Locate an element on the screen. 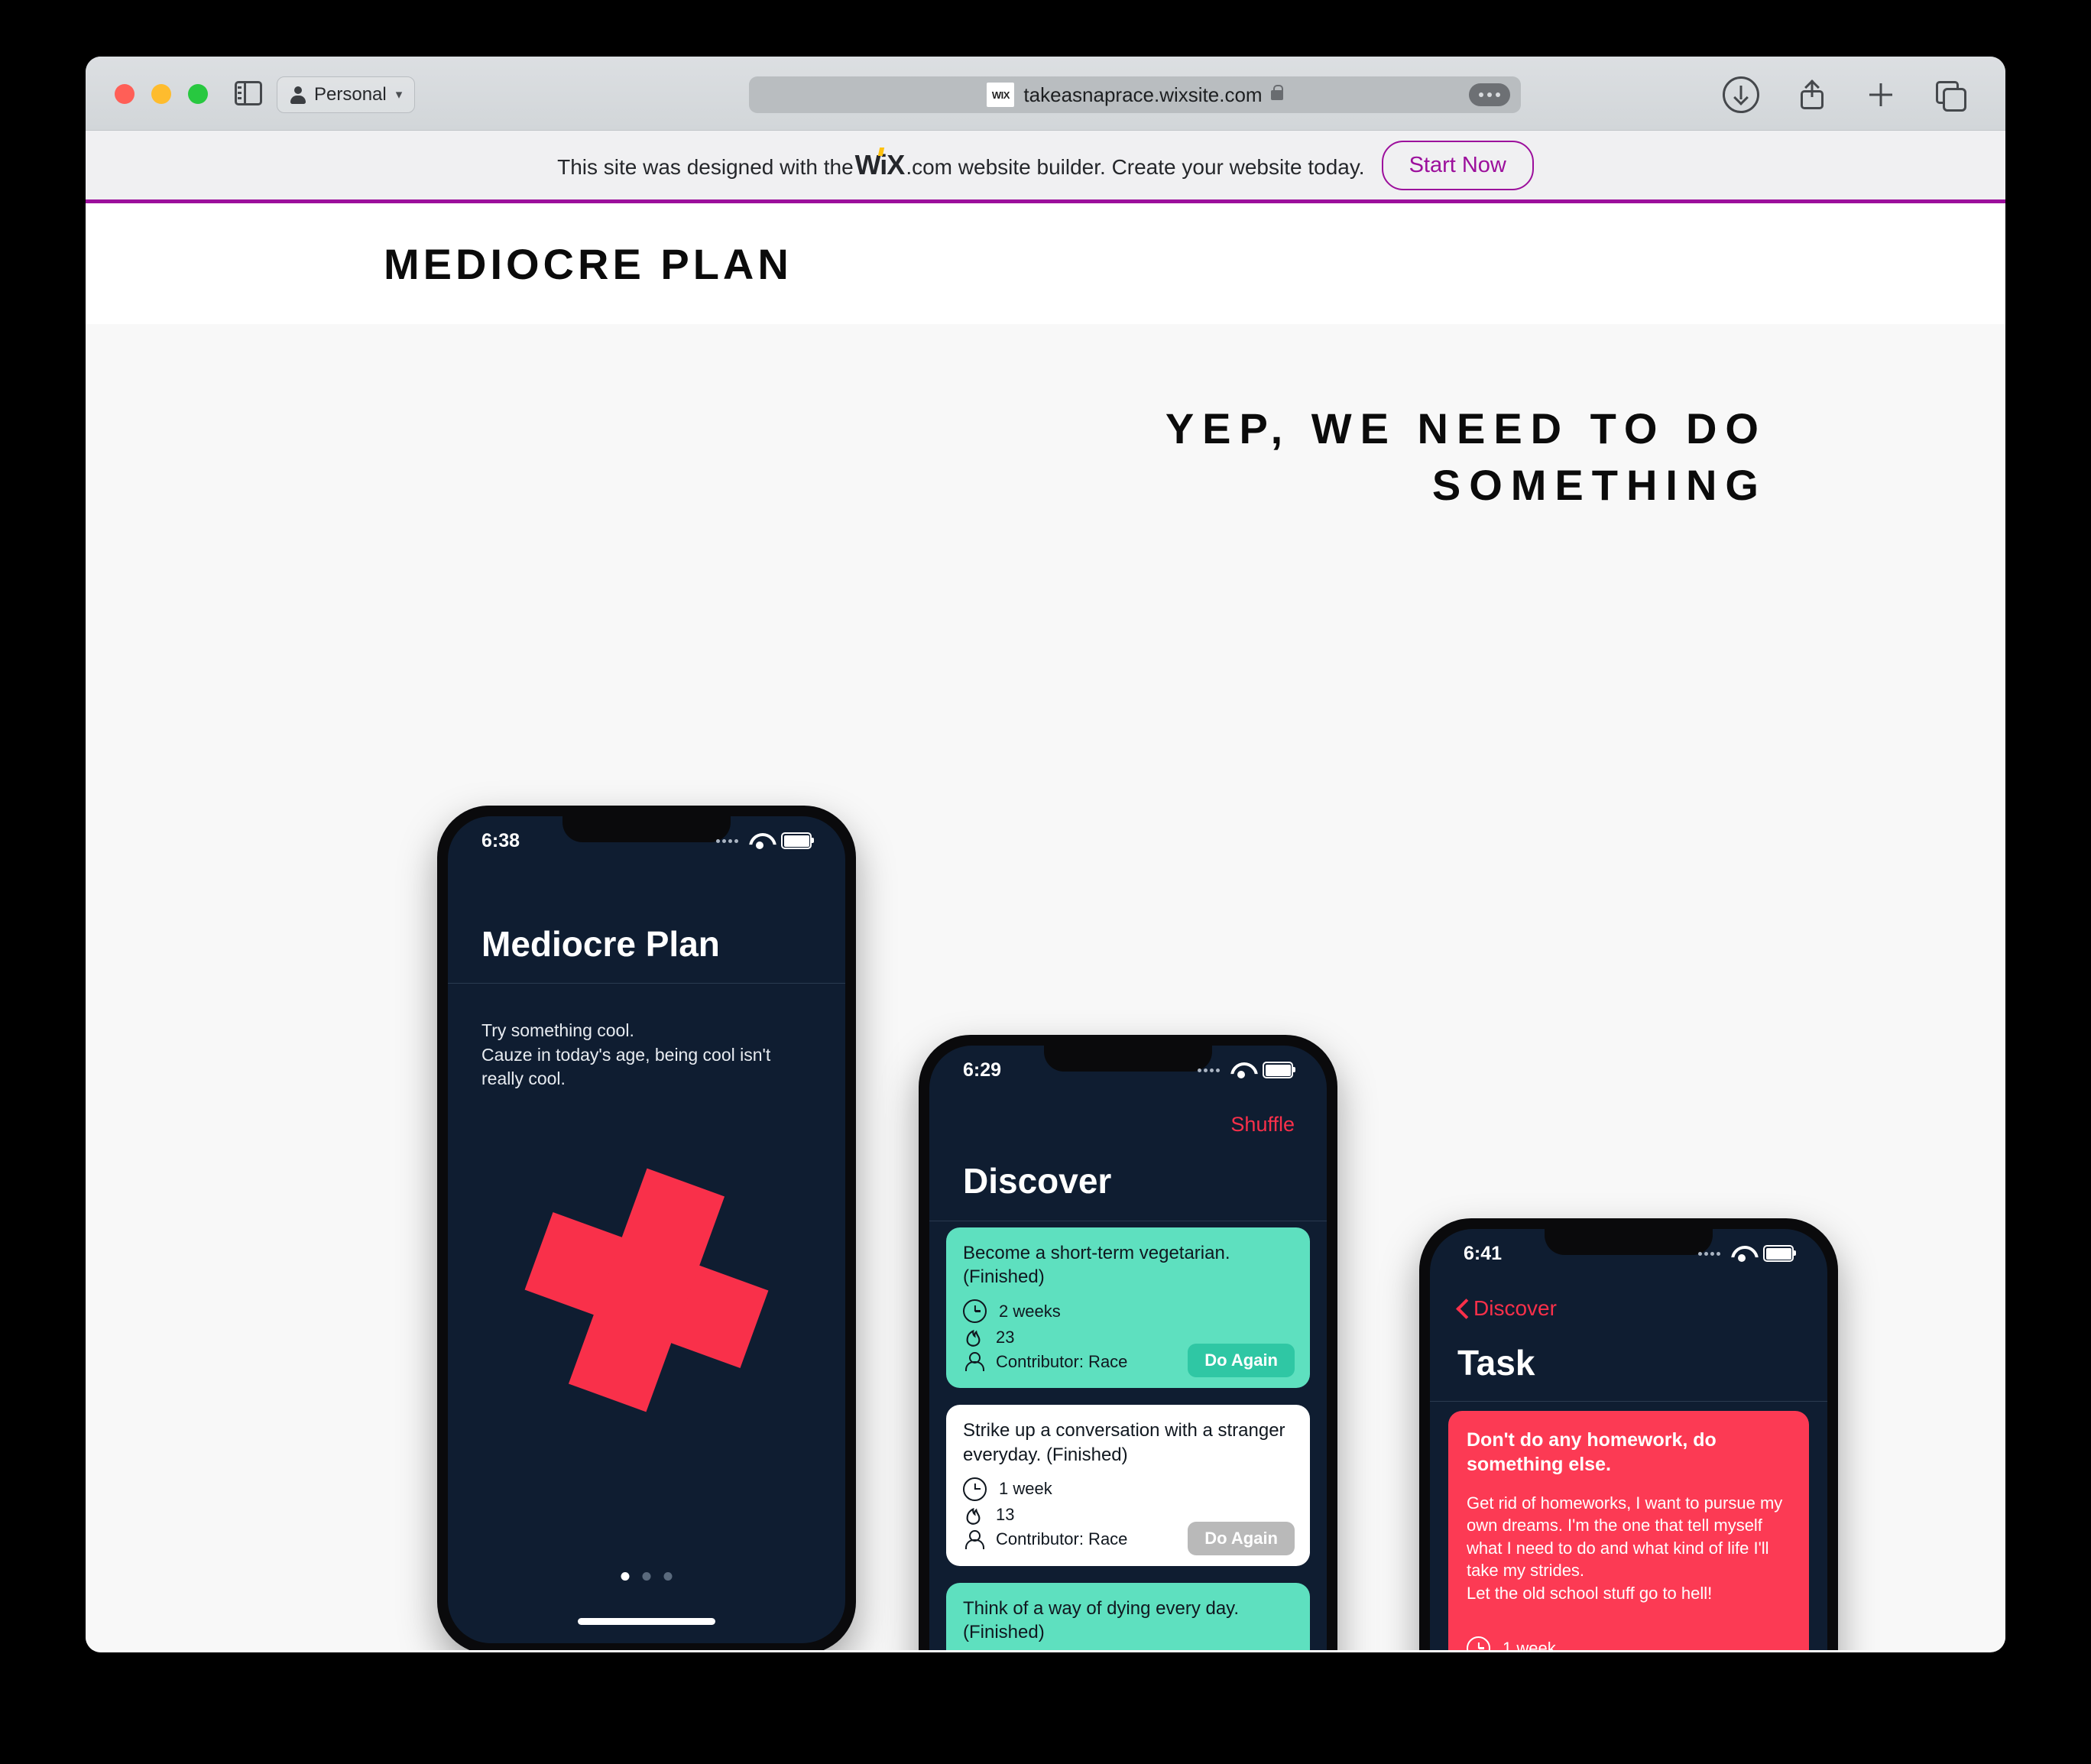  home-indicator is located at coordinates (646, 1621).